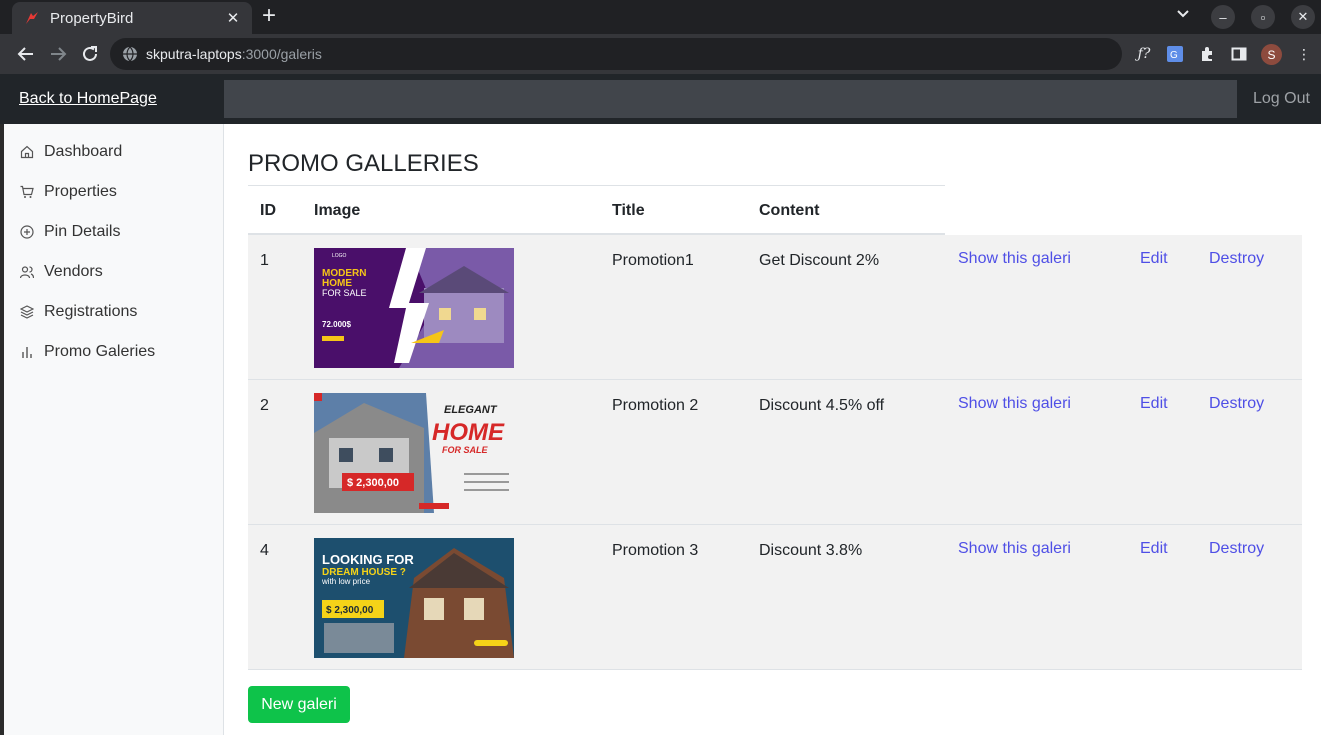 This screenshot has height=735, width=1321. I want to click on table-header: ID Image Title Content, so click(596, 210).